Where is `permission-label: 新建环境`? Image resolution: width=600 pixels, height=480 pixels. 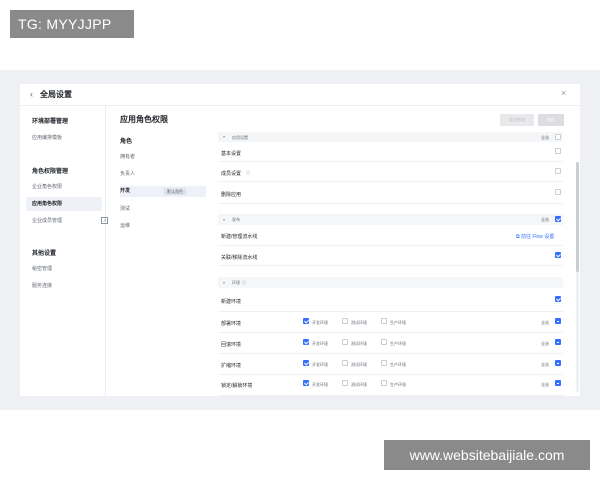
permission-label: 新建环境 is located at coordinates (231, 302).